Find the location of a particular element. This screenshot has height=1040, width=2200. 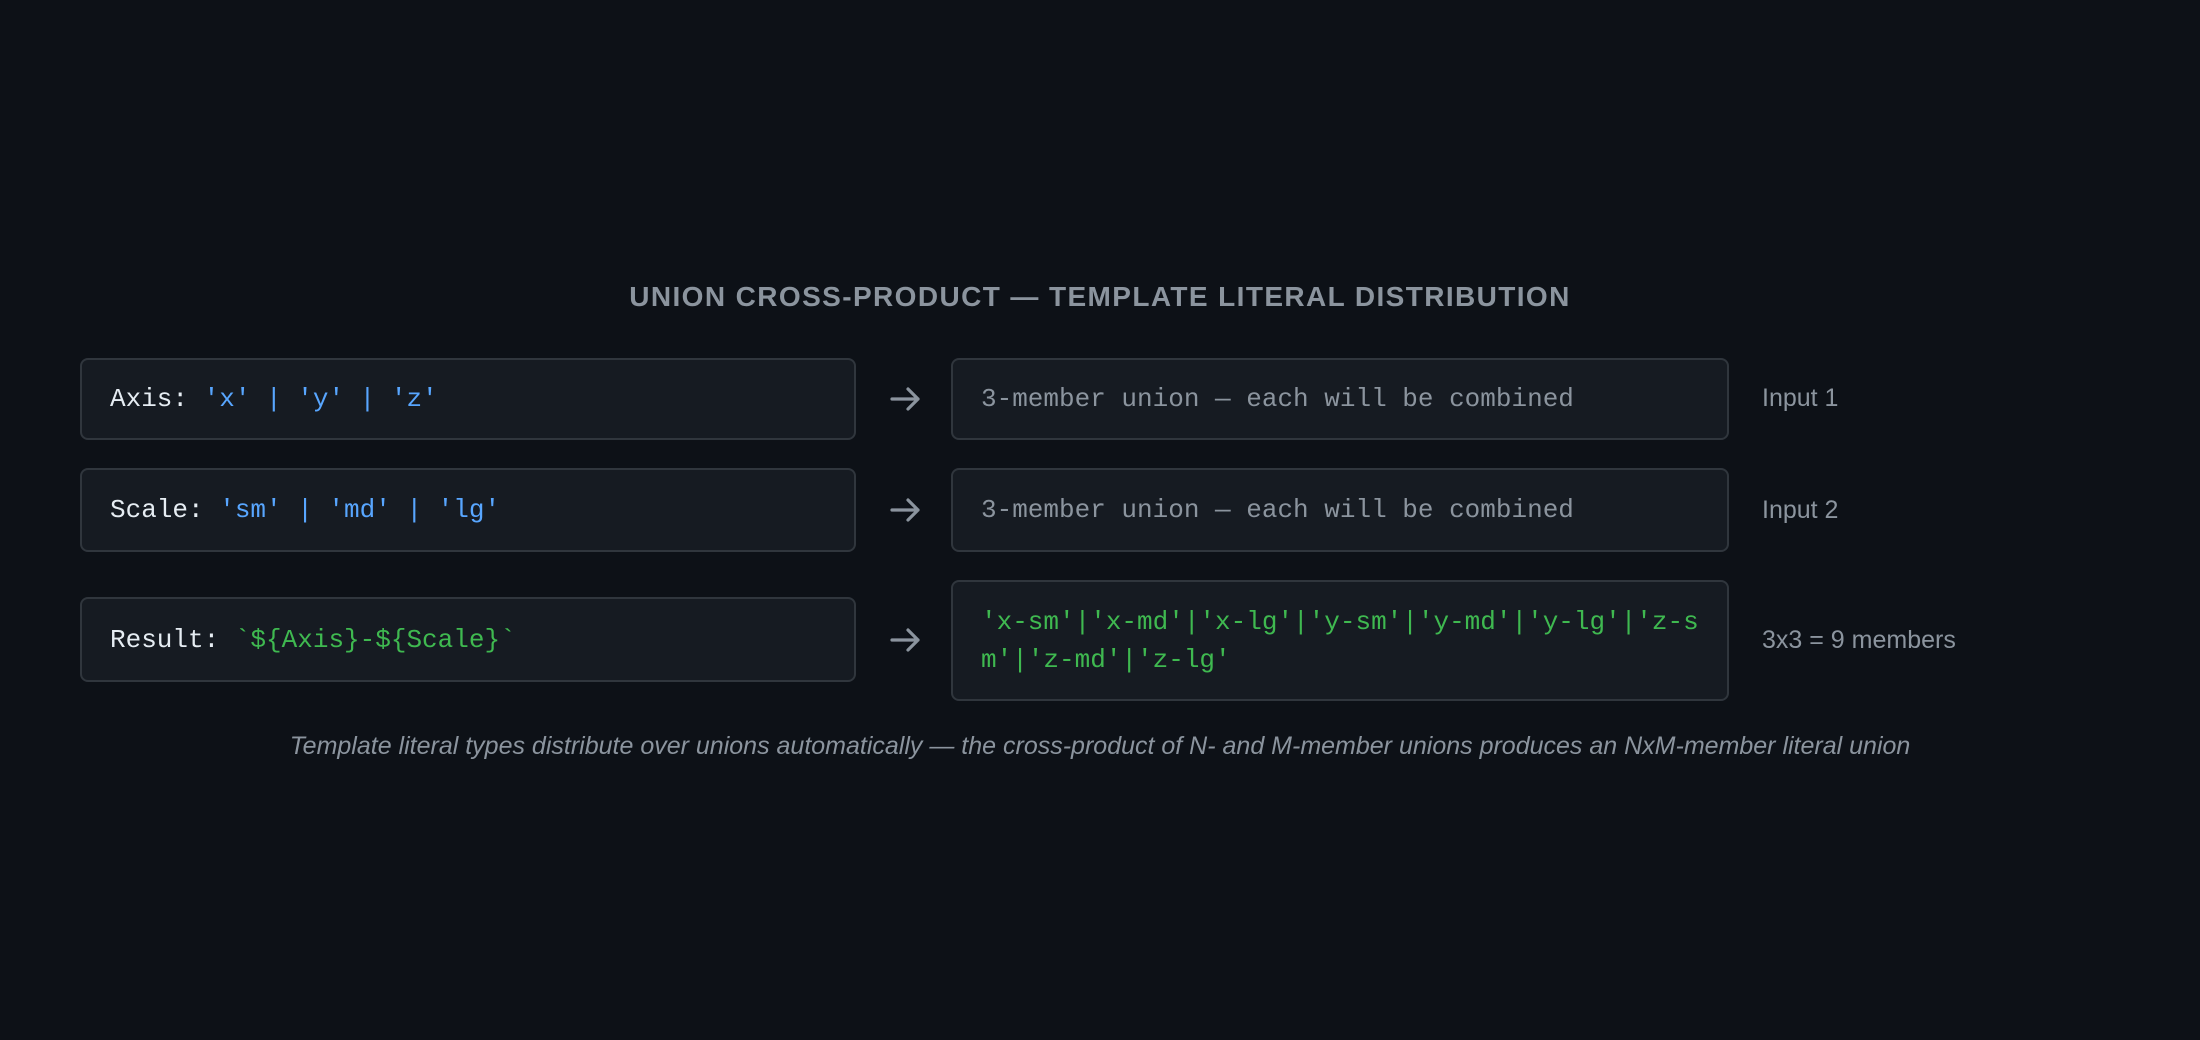

input-1-label: Input 1 is located at coordinates (1800, 398).